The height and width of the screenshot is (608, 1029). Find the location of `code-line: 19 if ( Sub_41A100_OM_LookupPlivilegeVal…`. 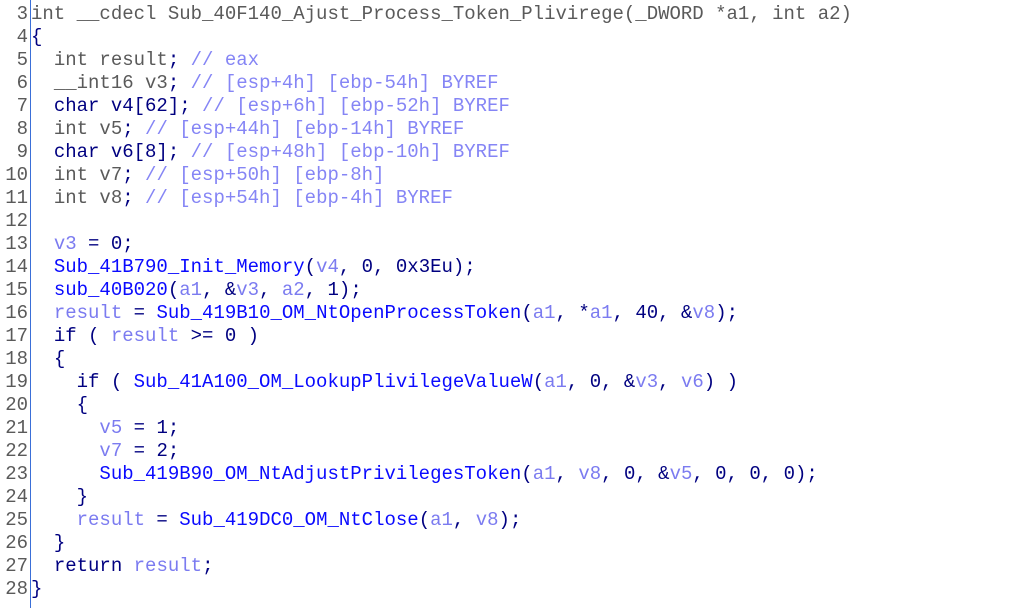

code-line: 19 if ( Sub_41A100_OM_LookupPlivilegeVal… is located at coordinates (426, 382).